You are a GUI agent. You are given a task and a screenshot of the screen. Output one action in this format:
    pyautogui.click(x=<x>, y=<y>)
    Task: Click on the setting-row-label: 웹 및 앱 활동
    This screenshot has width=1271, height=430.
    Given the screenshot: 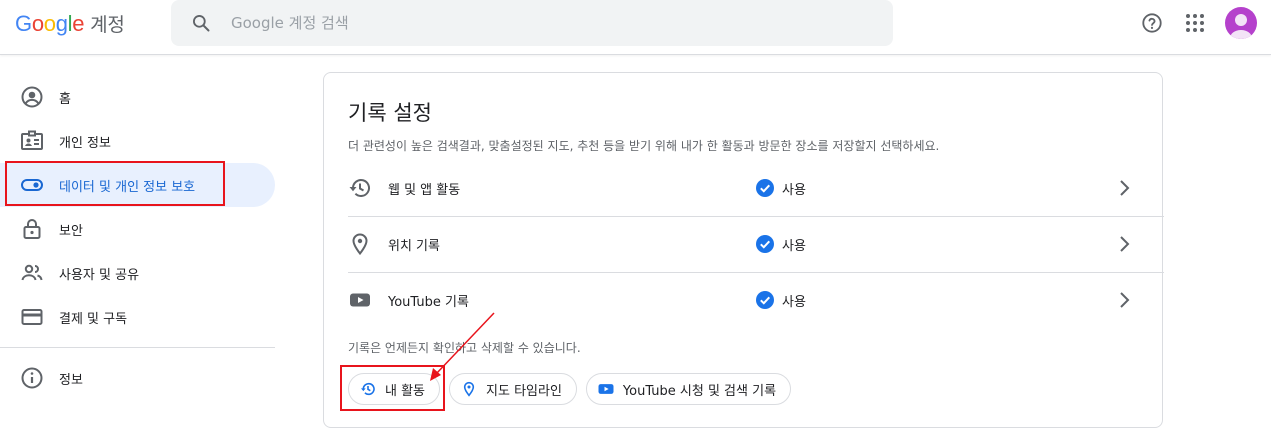 What is the action you would take?
    pyautogui.click(x=424, y=190)
    